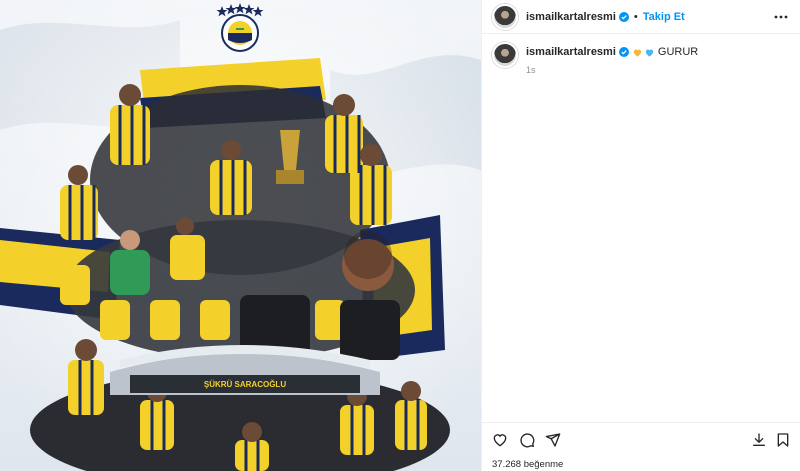 This screenshot has width=800, height=471. Describe the element at coordinates (641, 435) in the screenshot. I see `action-bar` at that location.